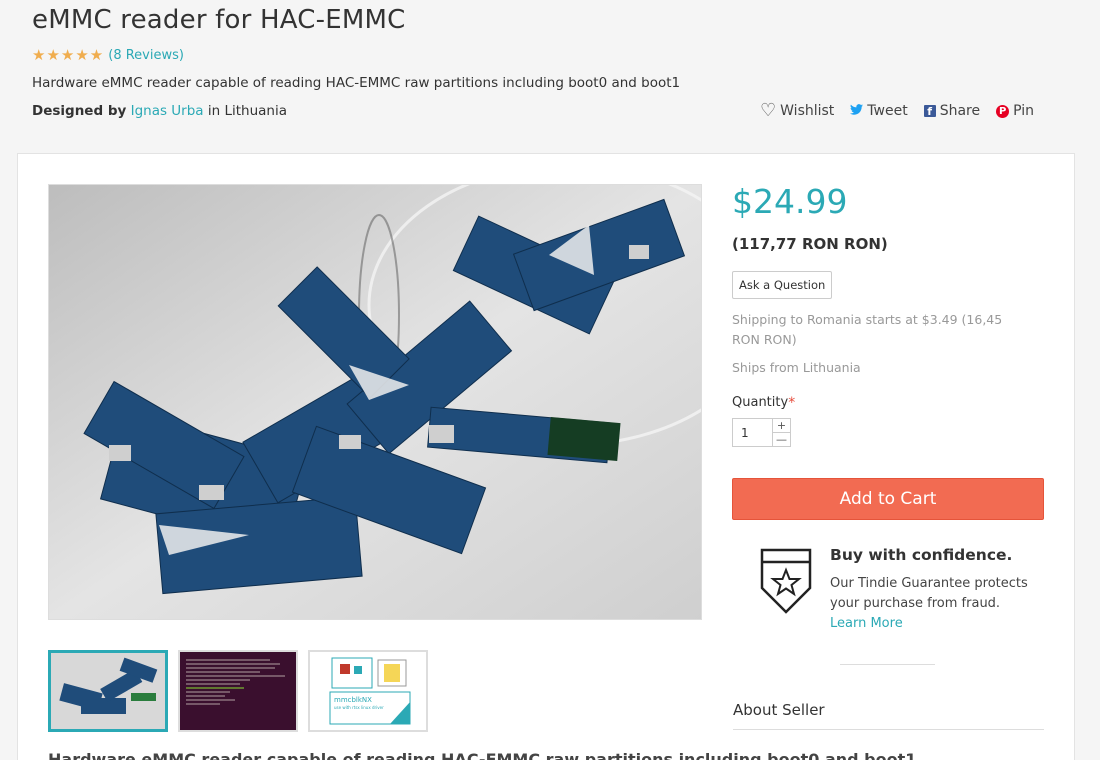 The height and width of the screenshot is (760, 1100). Describe the element at coordinates (810, 244) in the screenshot. I see `local-price: (117,77 RON RON)` at that location.